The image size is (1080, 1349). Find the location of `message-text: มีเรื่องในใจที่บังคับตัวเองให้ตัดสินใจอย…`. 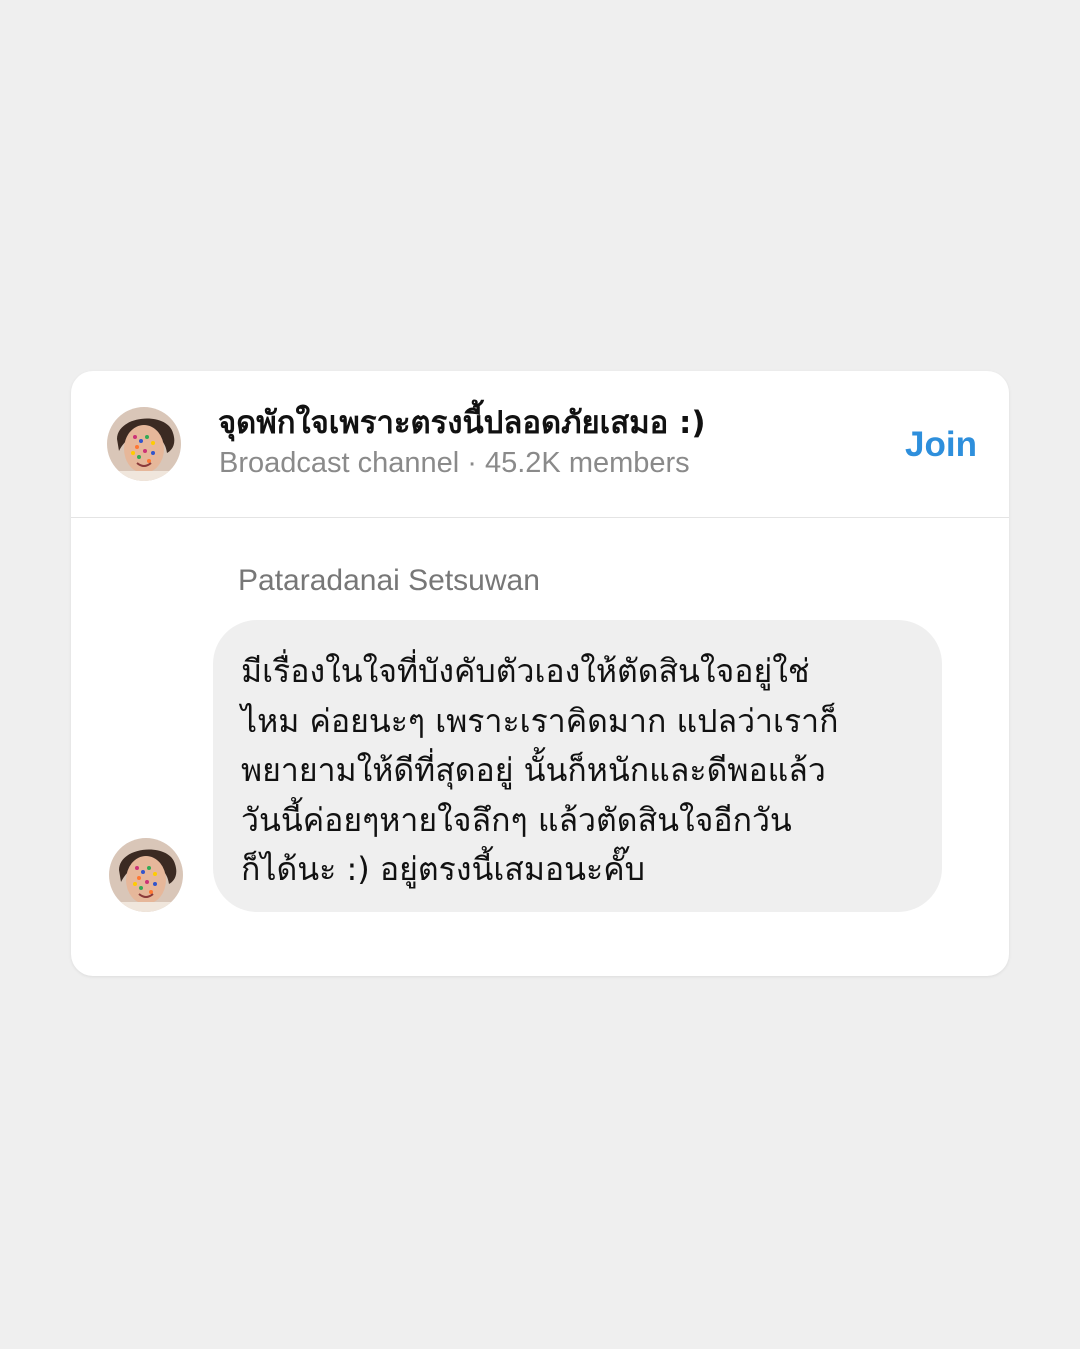

message-text: มีเรื่องในใจที่บังคับตัวเองให้ตัดสินใจอย… is located at coordinates (540, 770).